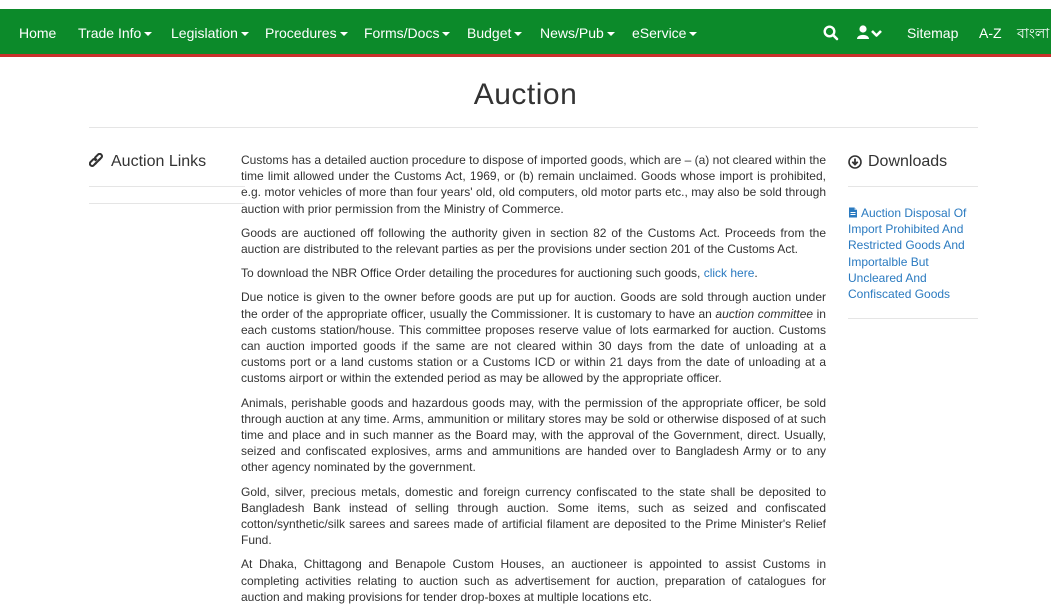 The width and height of the screenshot is (1051, 606). What do you see at coordinates (407, 31) in the screenshot?
I see `nav-forms-docs: Forms/Docs` at bounding box center [407, 31].